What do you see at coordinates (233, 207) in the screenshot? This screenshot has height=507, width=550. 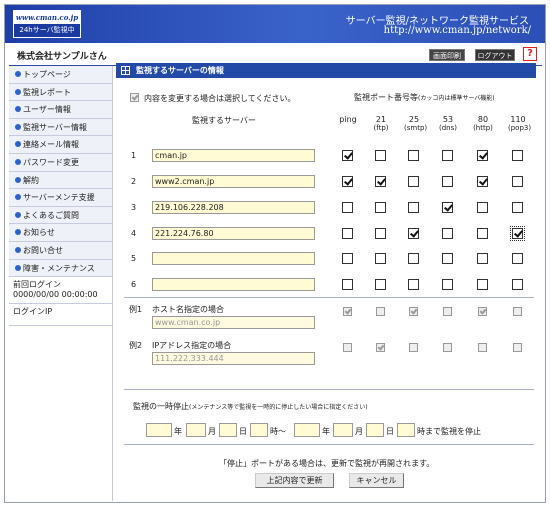 I see `server-input: 219.106.228.208` at bounding box center [233, 207].